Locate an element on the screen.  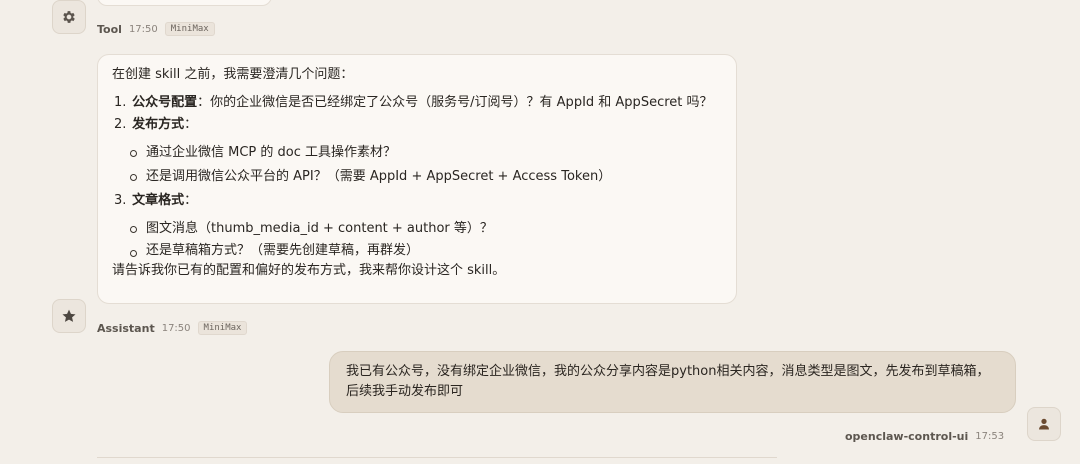
assistant-message-meta: Assistant 17:50 MiniMax is located at coordinates (172, 328).